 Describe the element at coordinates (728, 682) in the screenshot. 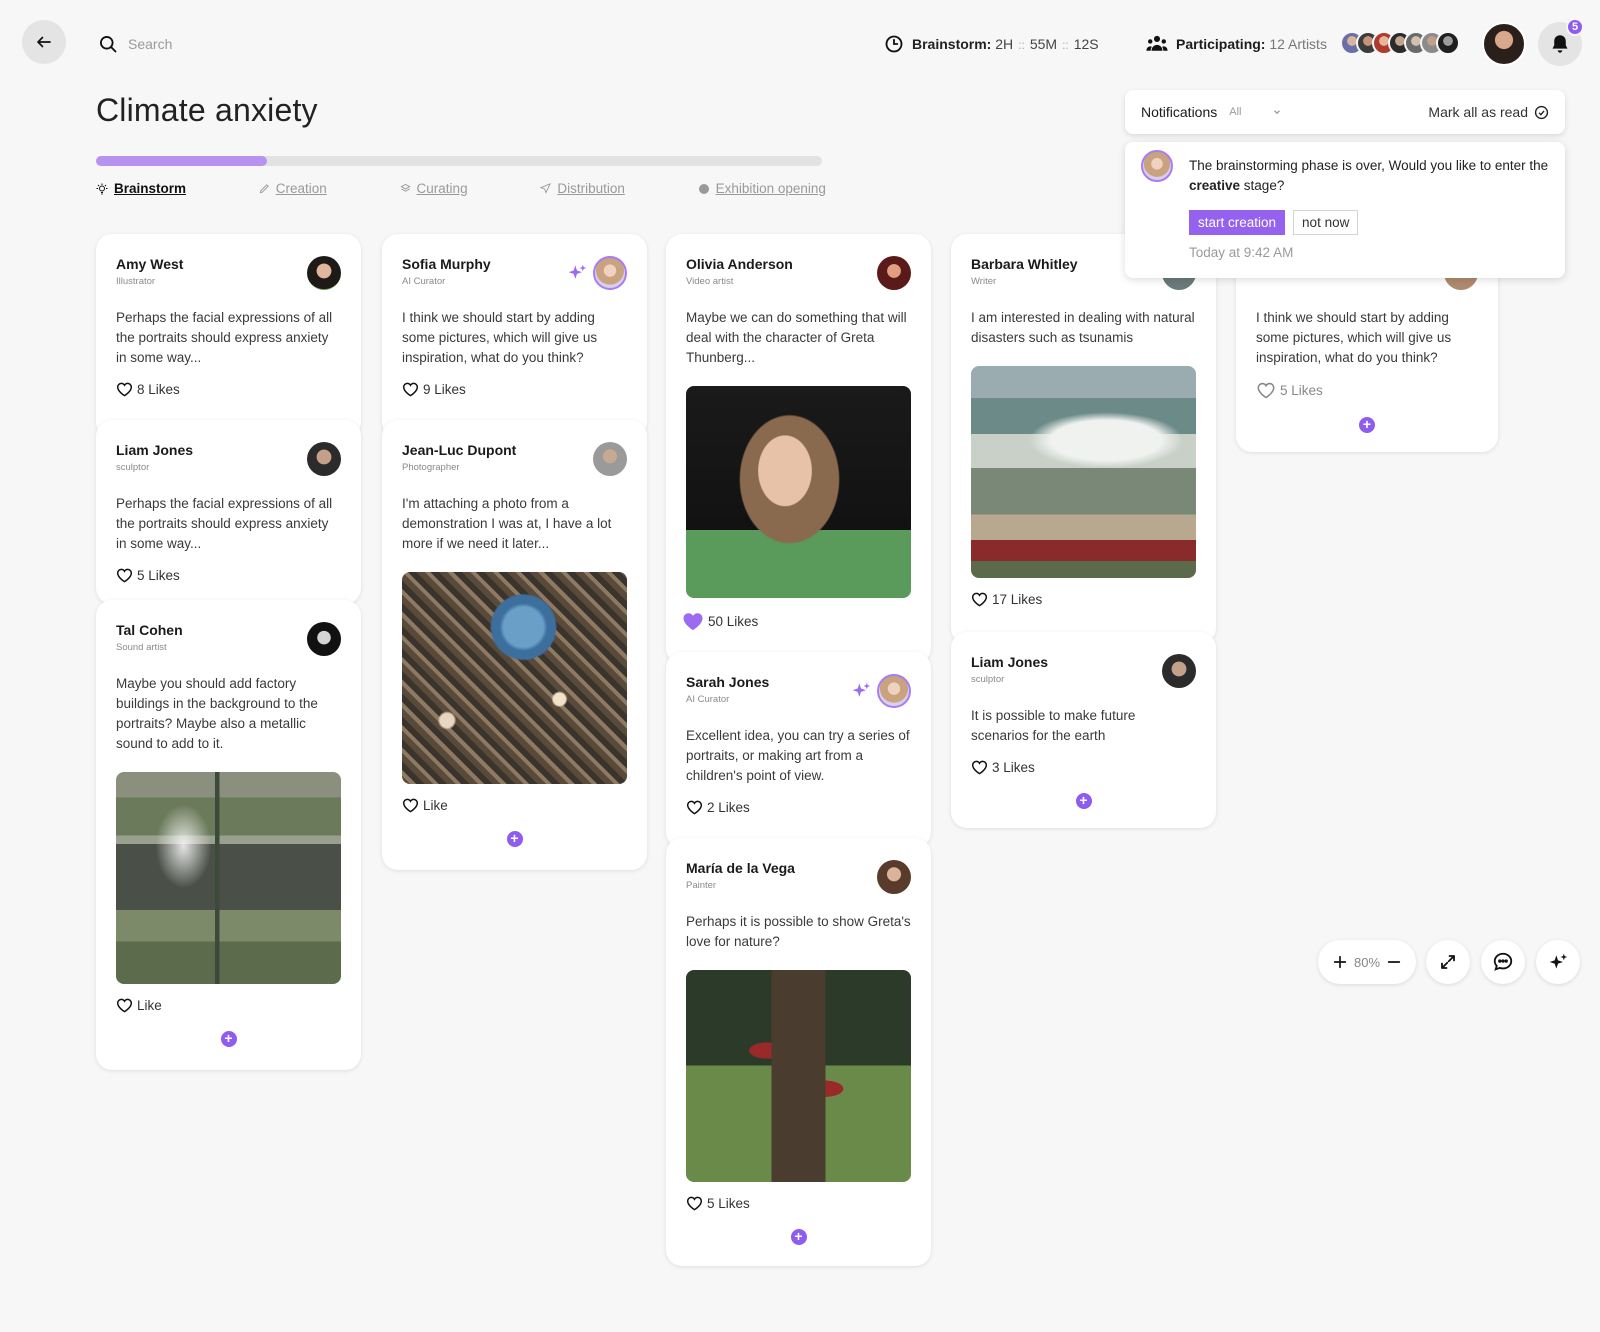

I see `author-name: Sarah Jones` at that location.